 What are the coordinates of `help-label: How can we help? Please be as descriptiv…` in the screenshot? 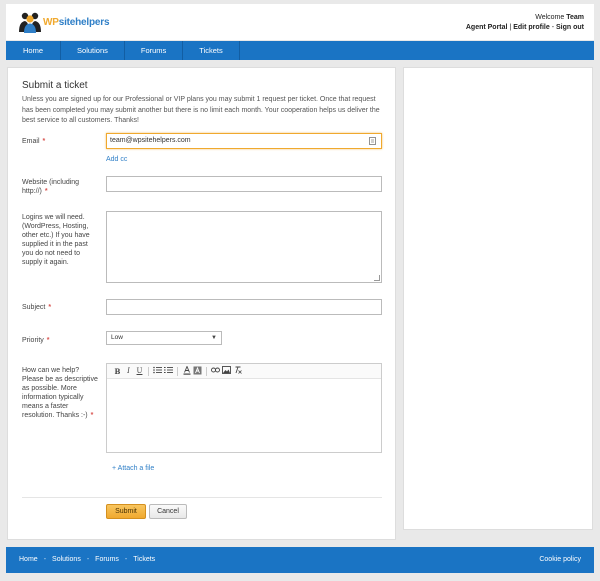 It's located at (62, 393).